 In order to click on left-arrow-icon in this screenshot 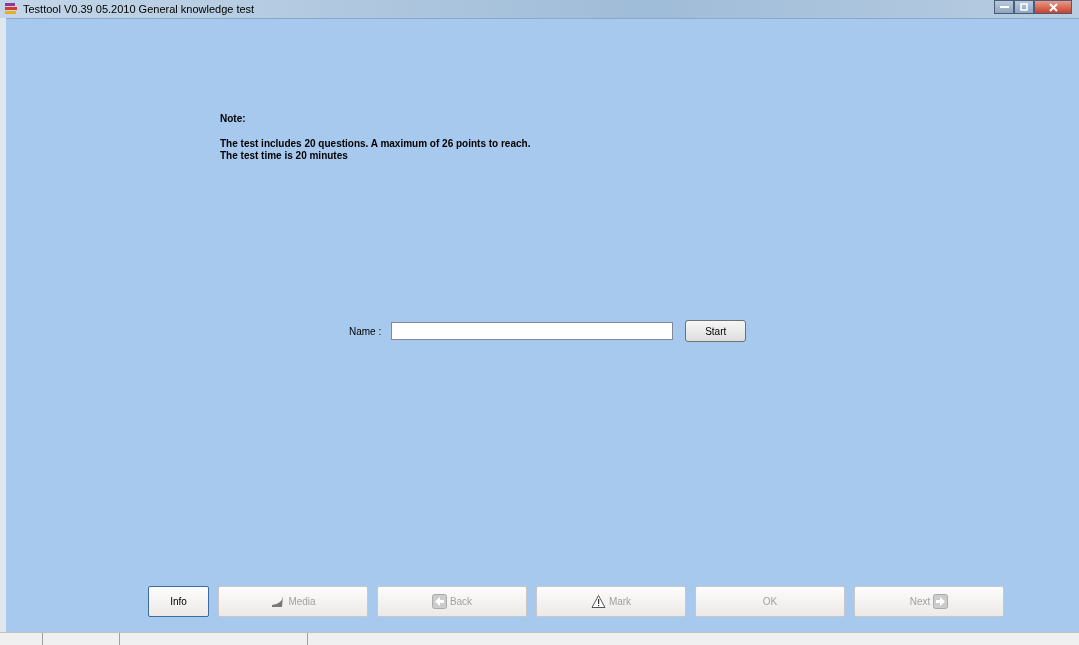, I will do `click(439, 601)`.